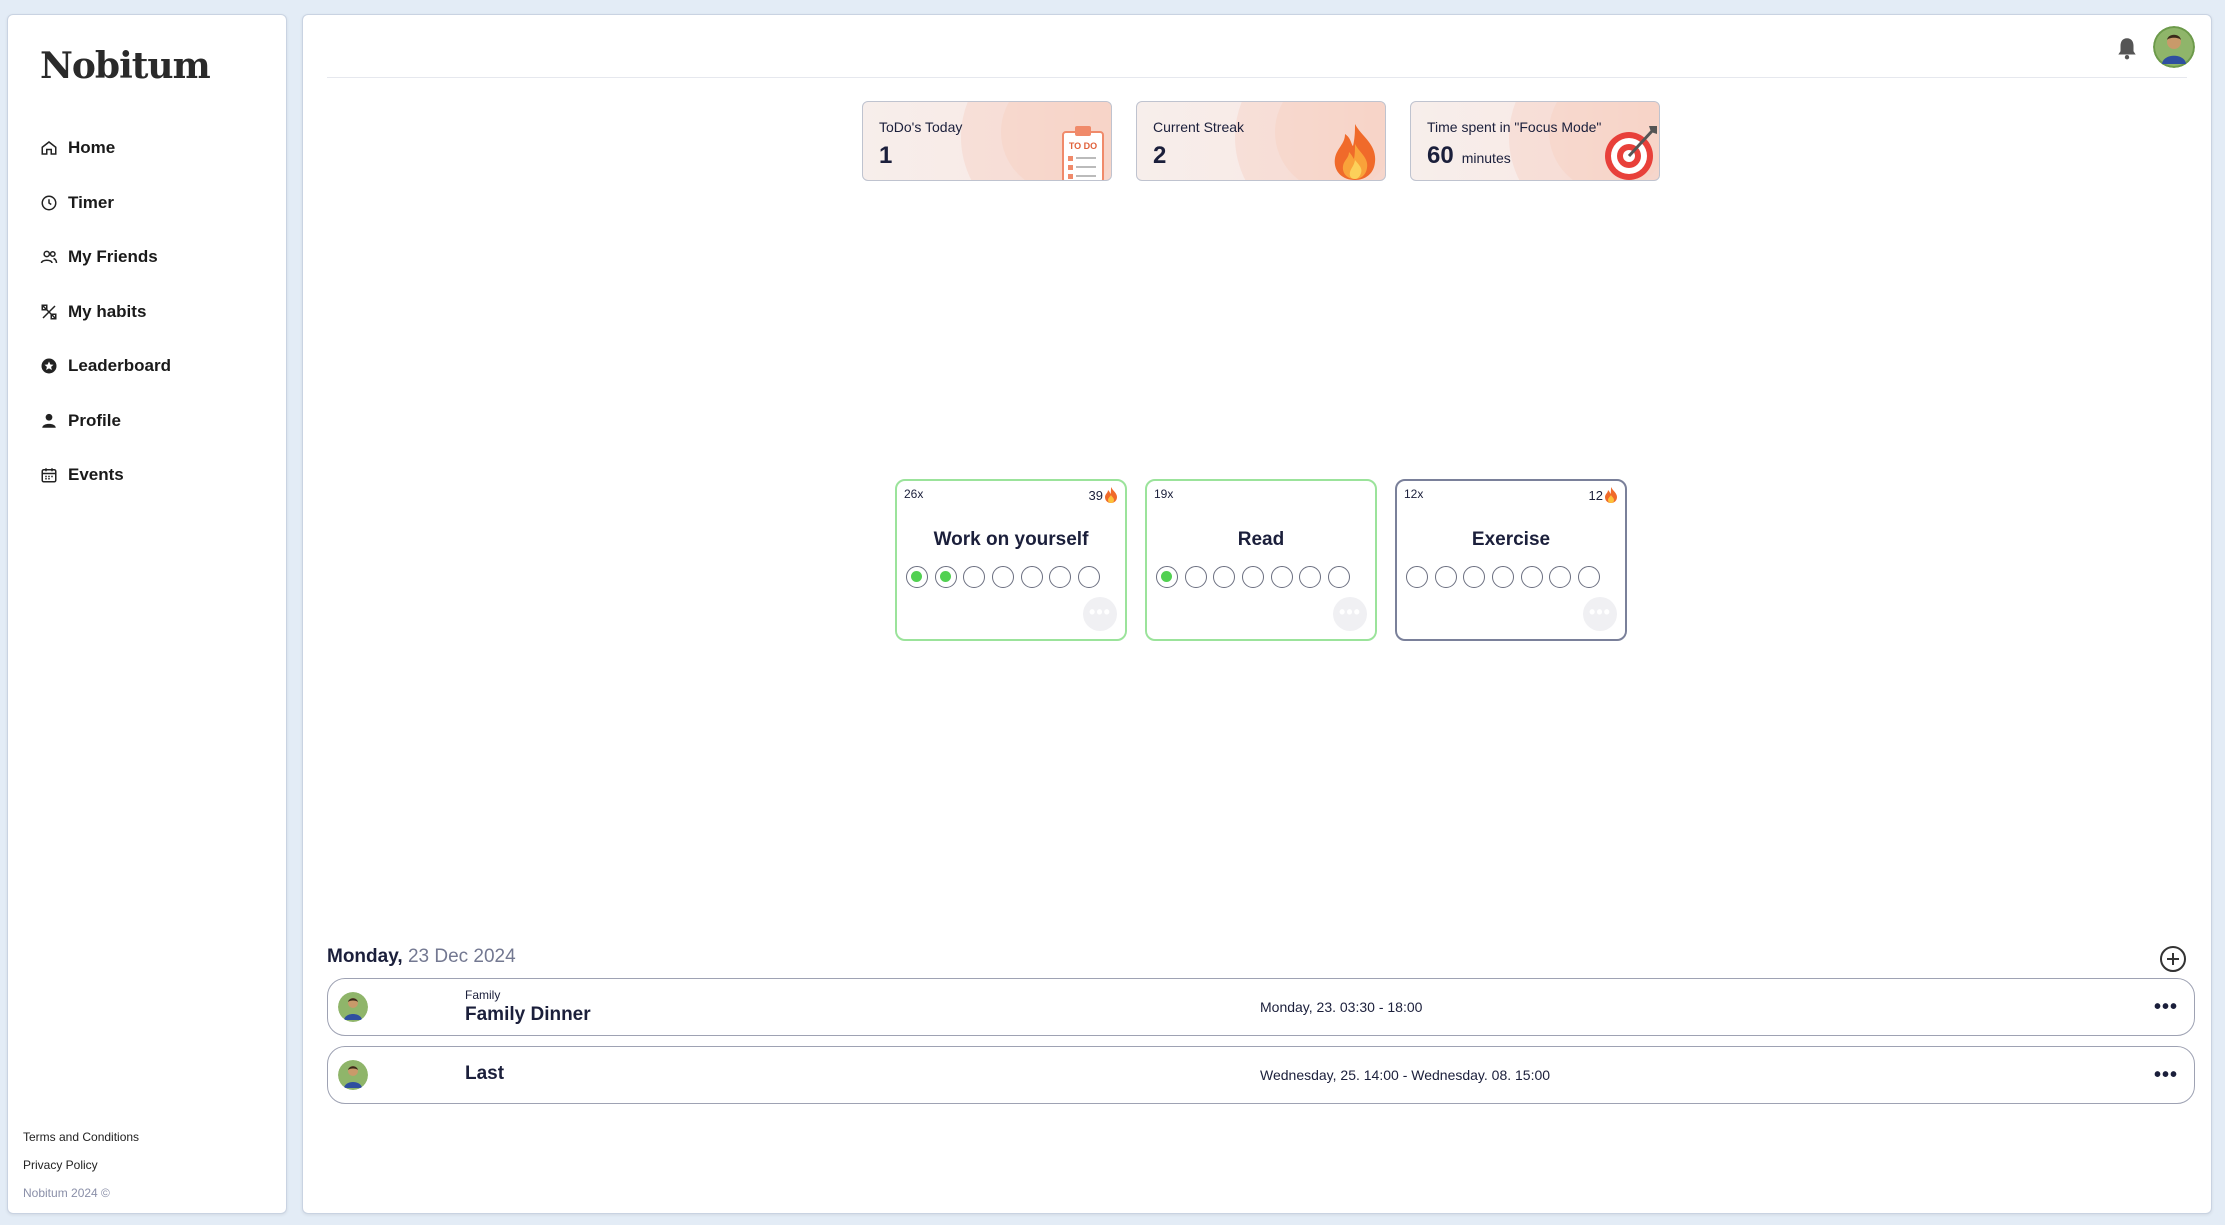  I want to click on event-title: Last, so click(485, 1073).